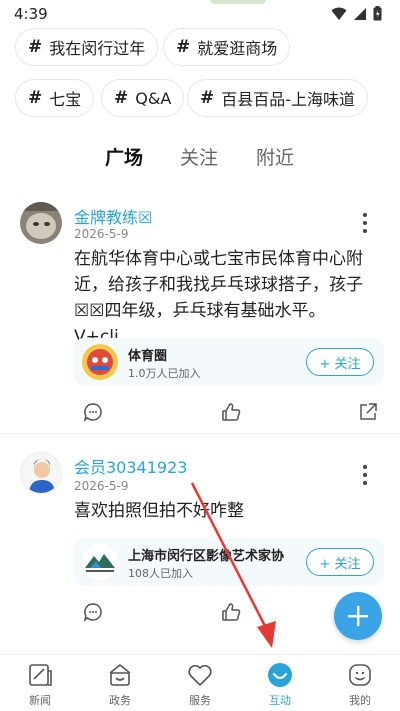 Image resolution: width=400 pixels, height=711 pixels. I want to click on nav-item-profile: 我的, so click(360, 684).